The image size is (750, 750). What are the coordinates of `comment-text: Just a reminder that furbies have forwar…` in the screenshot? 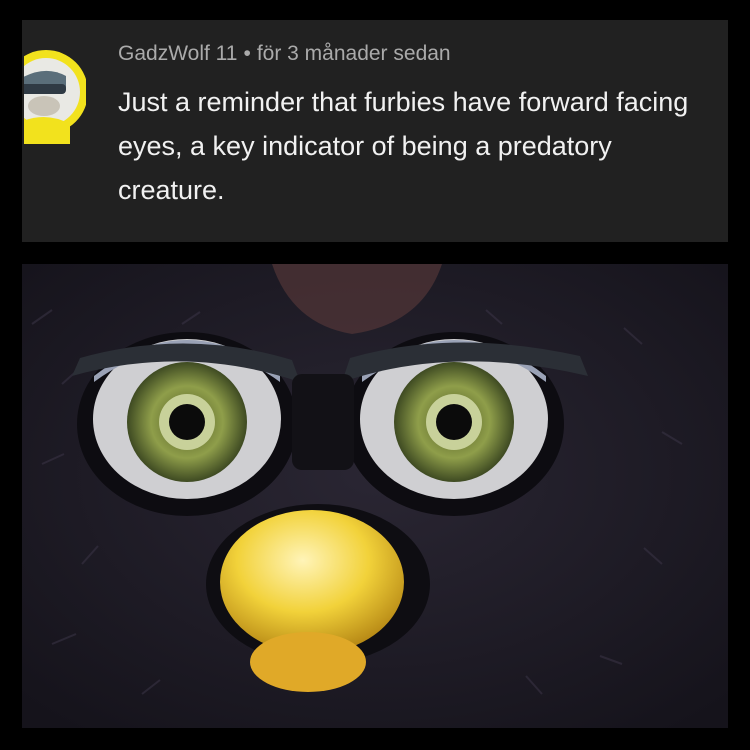 It's located at (403, 146).